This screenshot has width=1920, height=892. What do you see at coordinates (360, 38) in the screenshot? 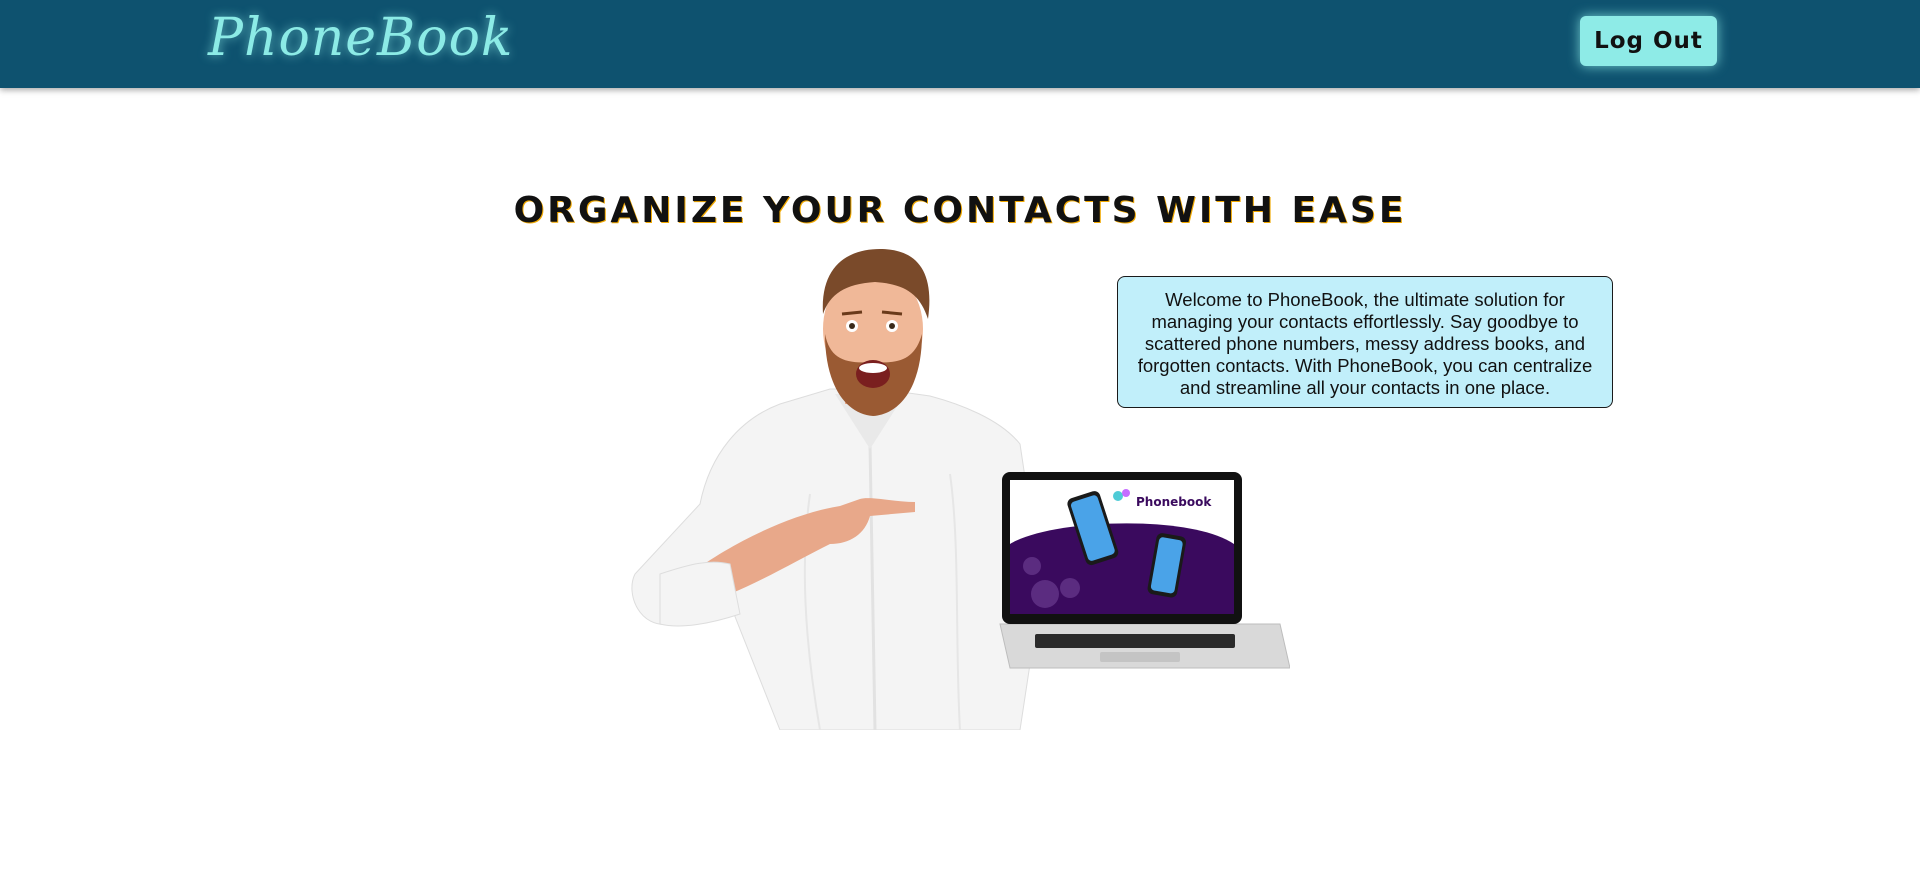
I see `app-logo: PhoneBook` at bounding box center [360, 38].